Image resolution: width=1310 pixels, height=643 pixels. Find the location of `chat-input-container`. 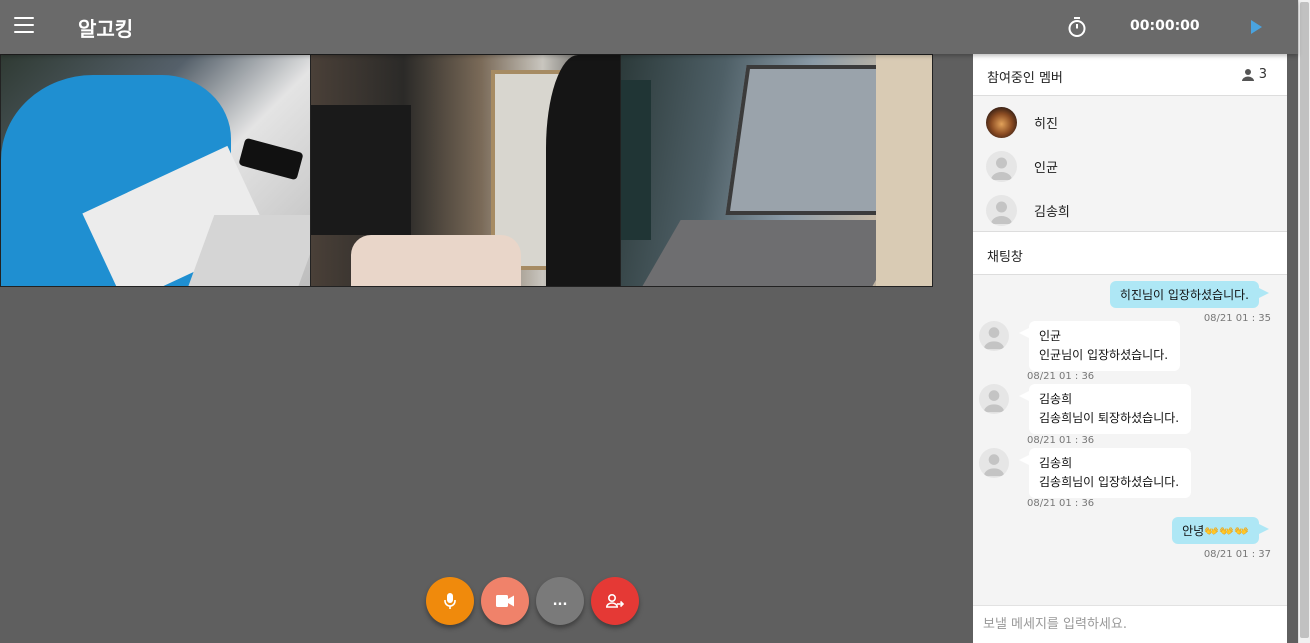

chat-input-container is located at coordinates (1130, 624).